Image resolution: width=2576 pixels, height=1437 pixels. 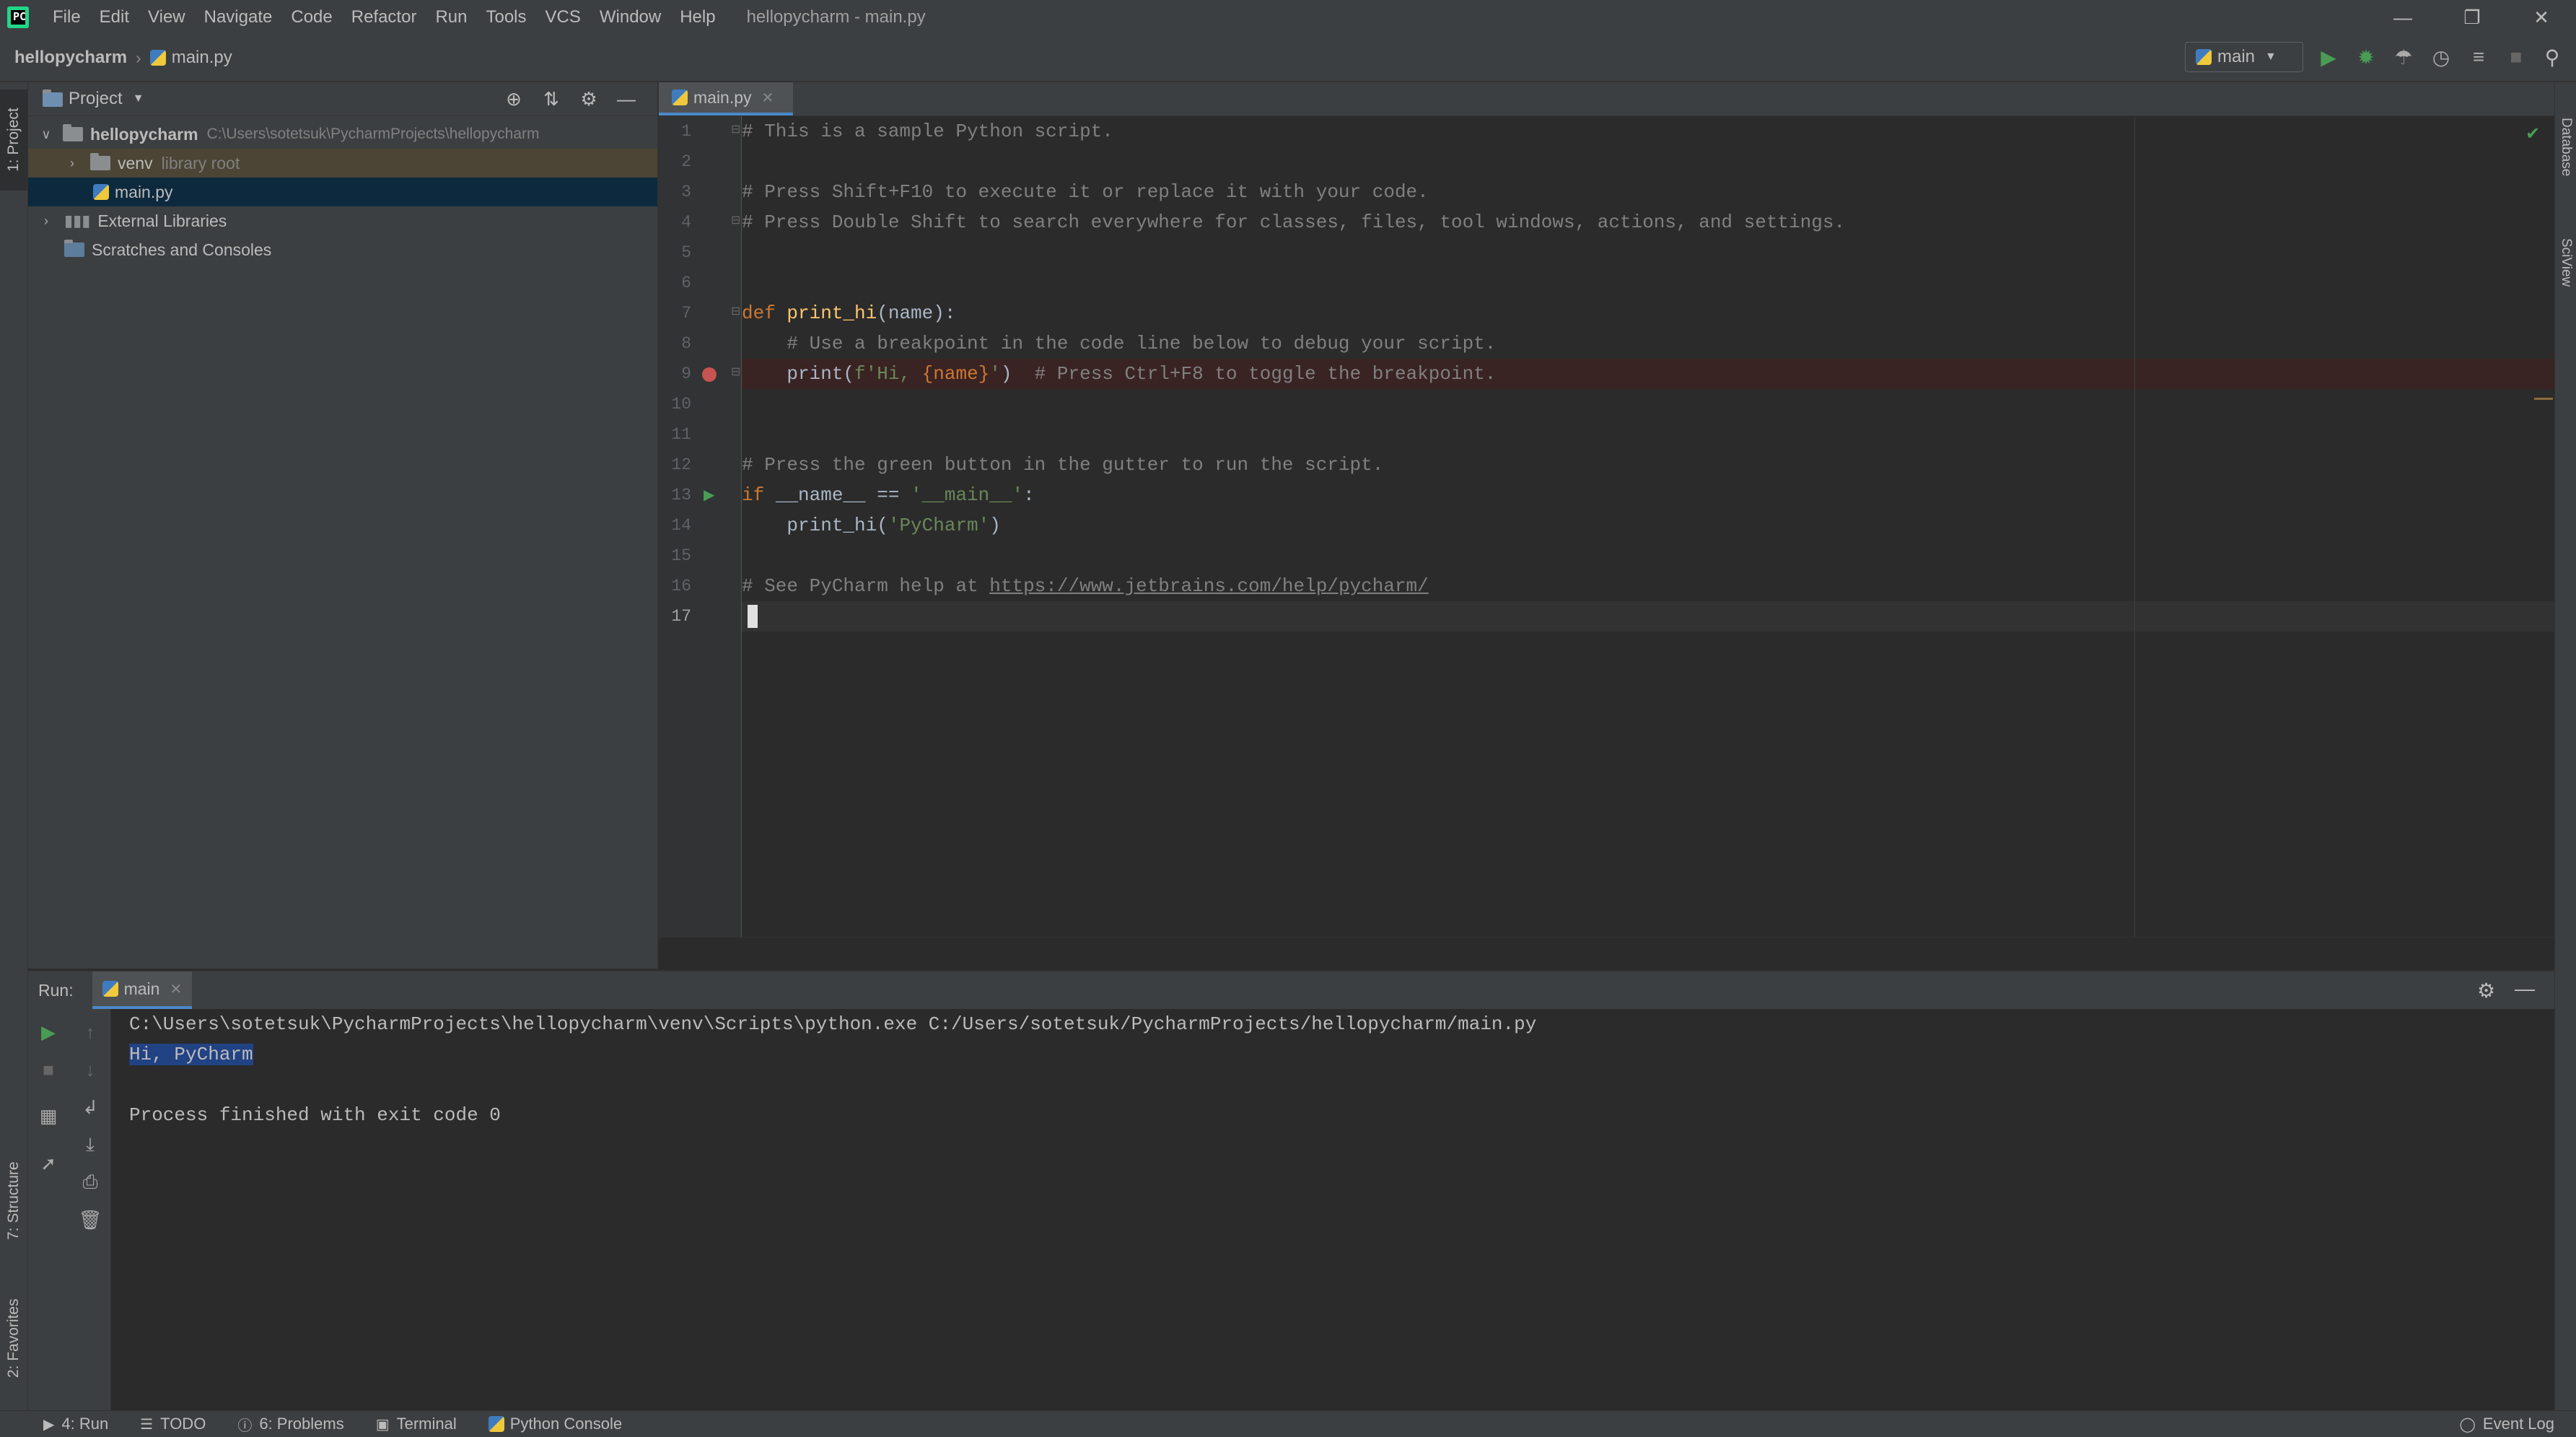 I want to click on menu-navigate: Navigate, so click(x=238, y=17).